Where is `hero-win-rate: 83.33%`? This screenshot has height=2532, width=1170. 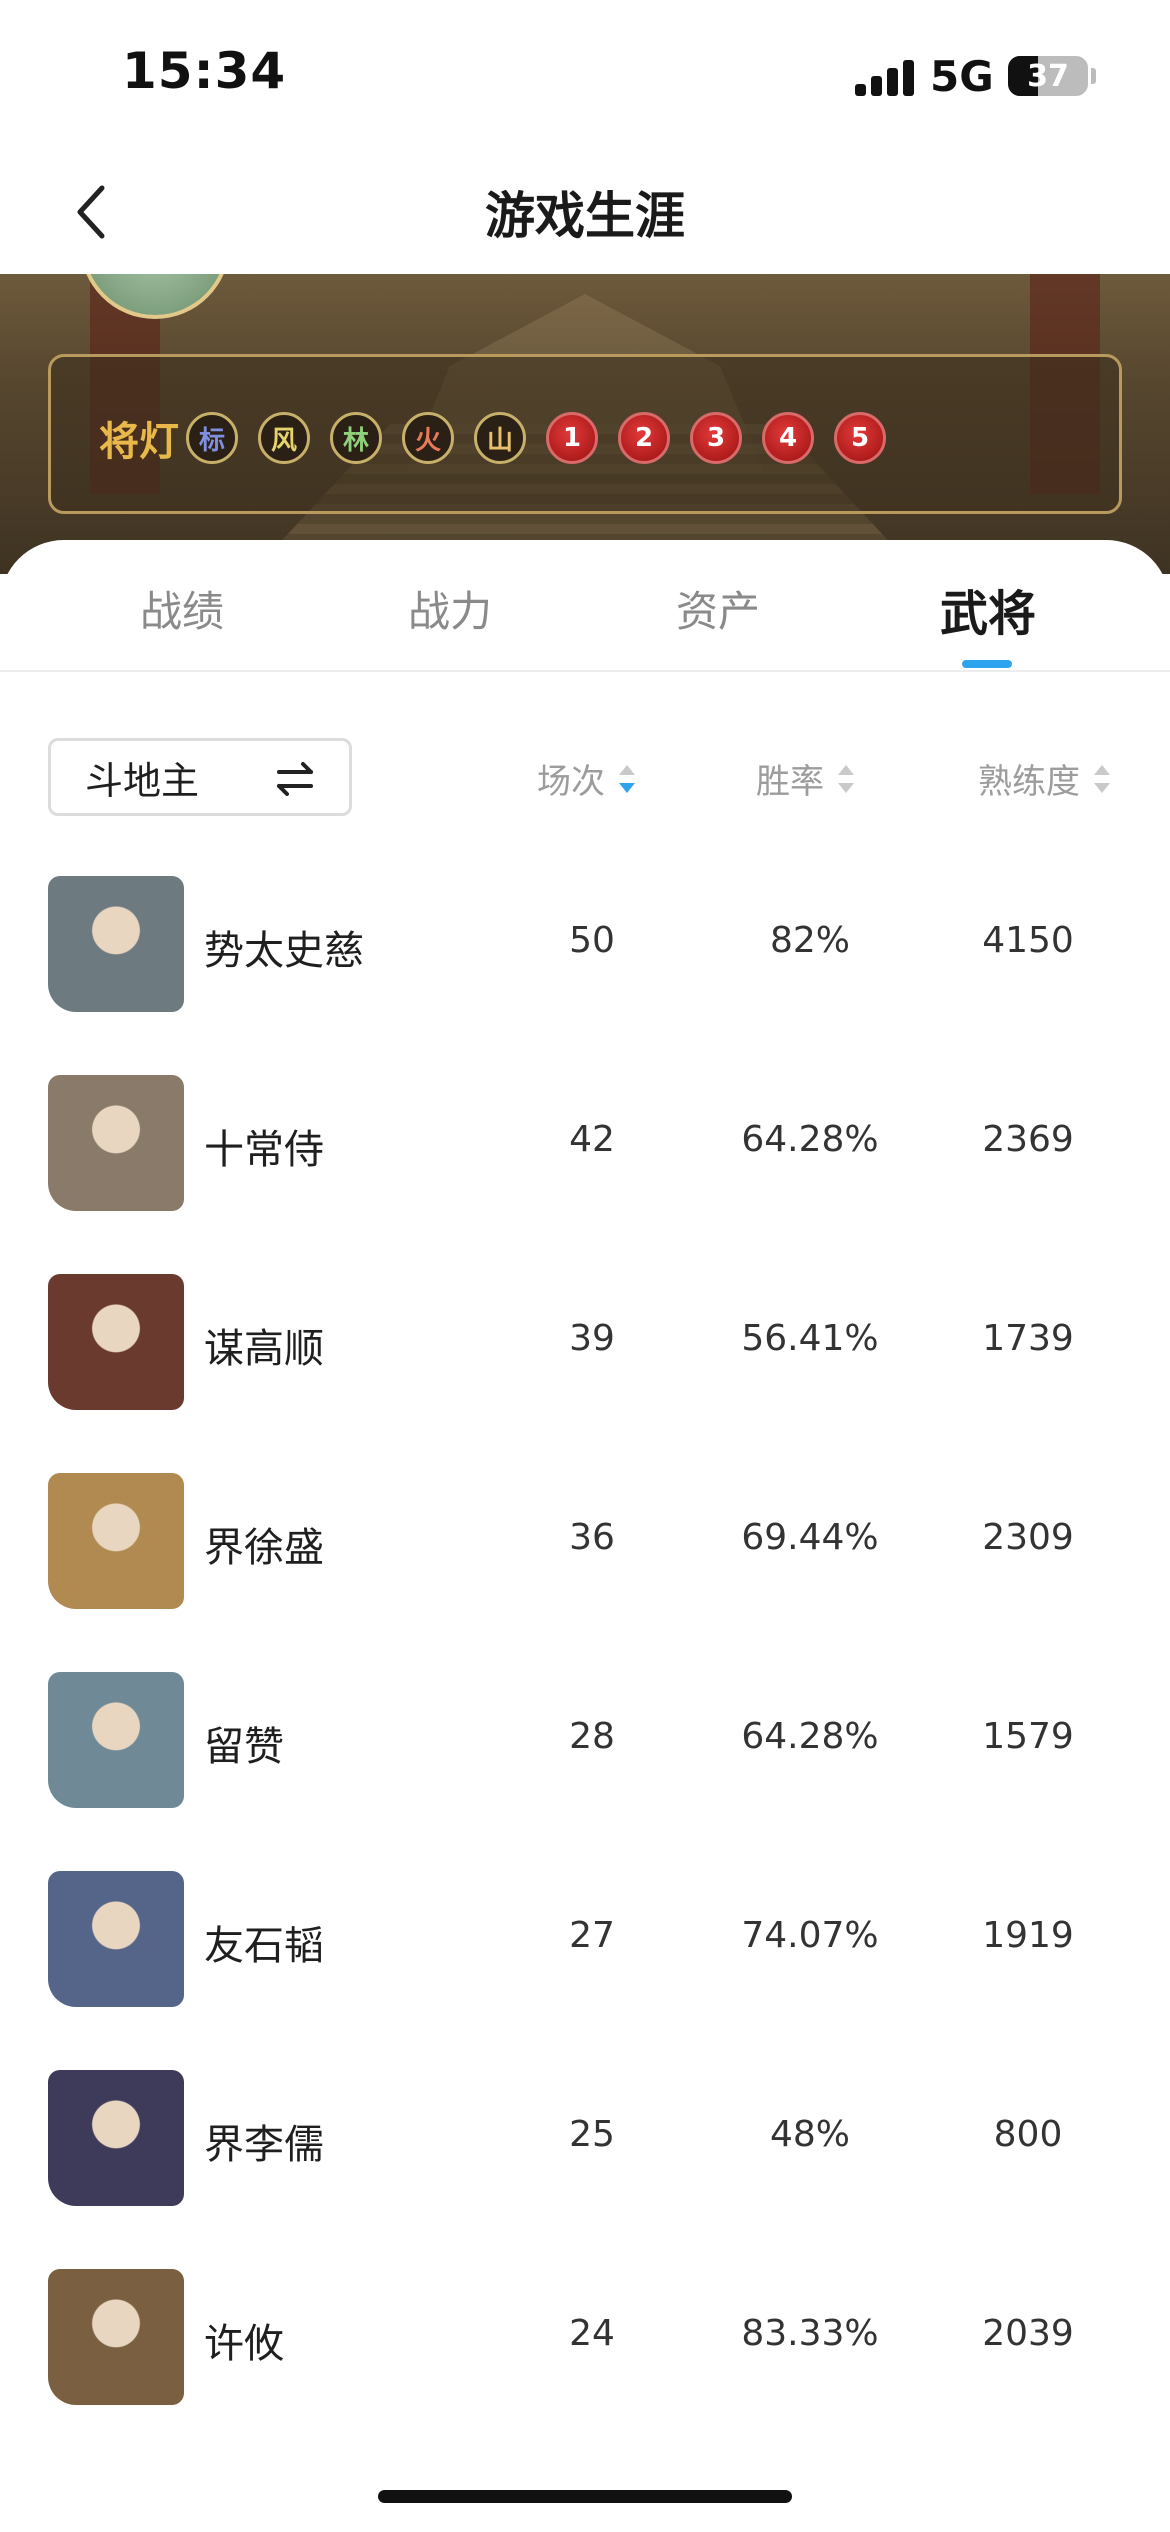
hero-win-rate: 83.33% is located at coordinates (810, 2333).